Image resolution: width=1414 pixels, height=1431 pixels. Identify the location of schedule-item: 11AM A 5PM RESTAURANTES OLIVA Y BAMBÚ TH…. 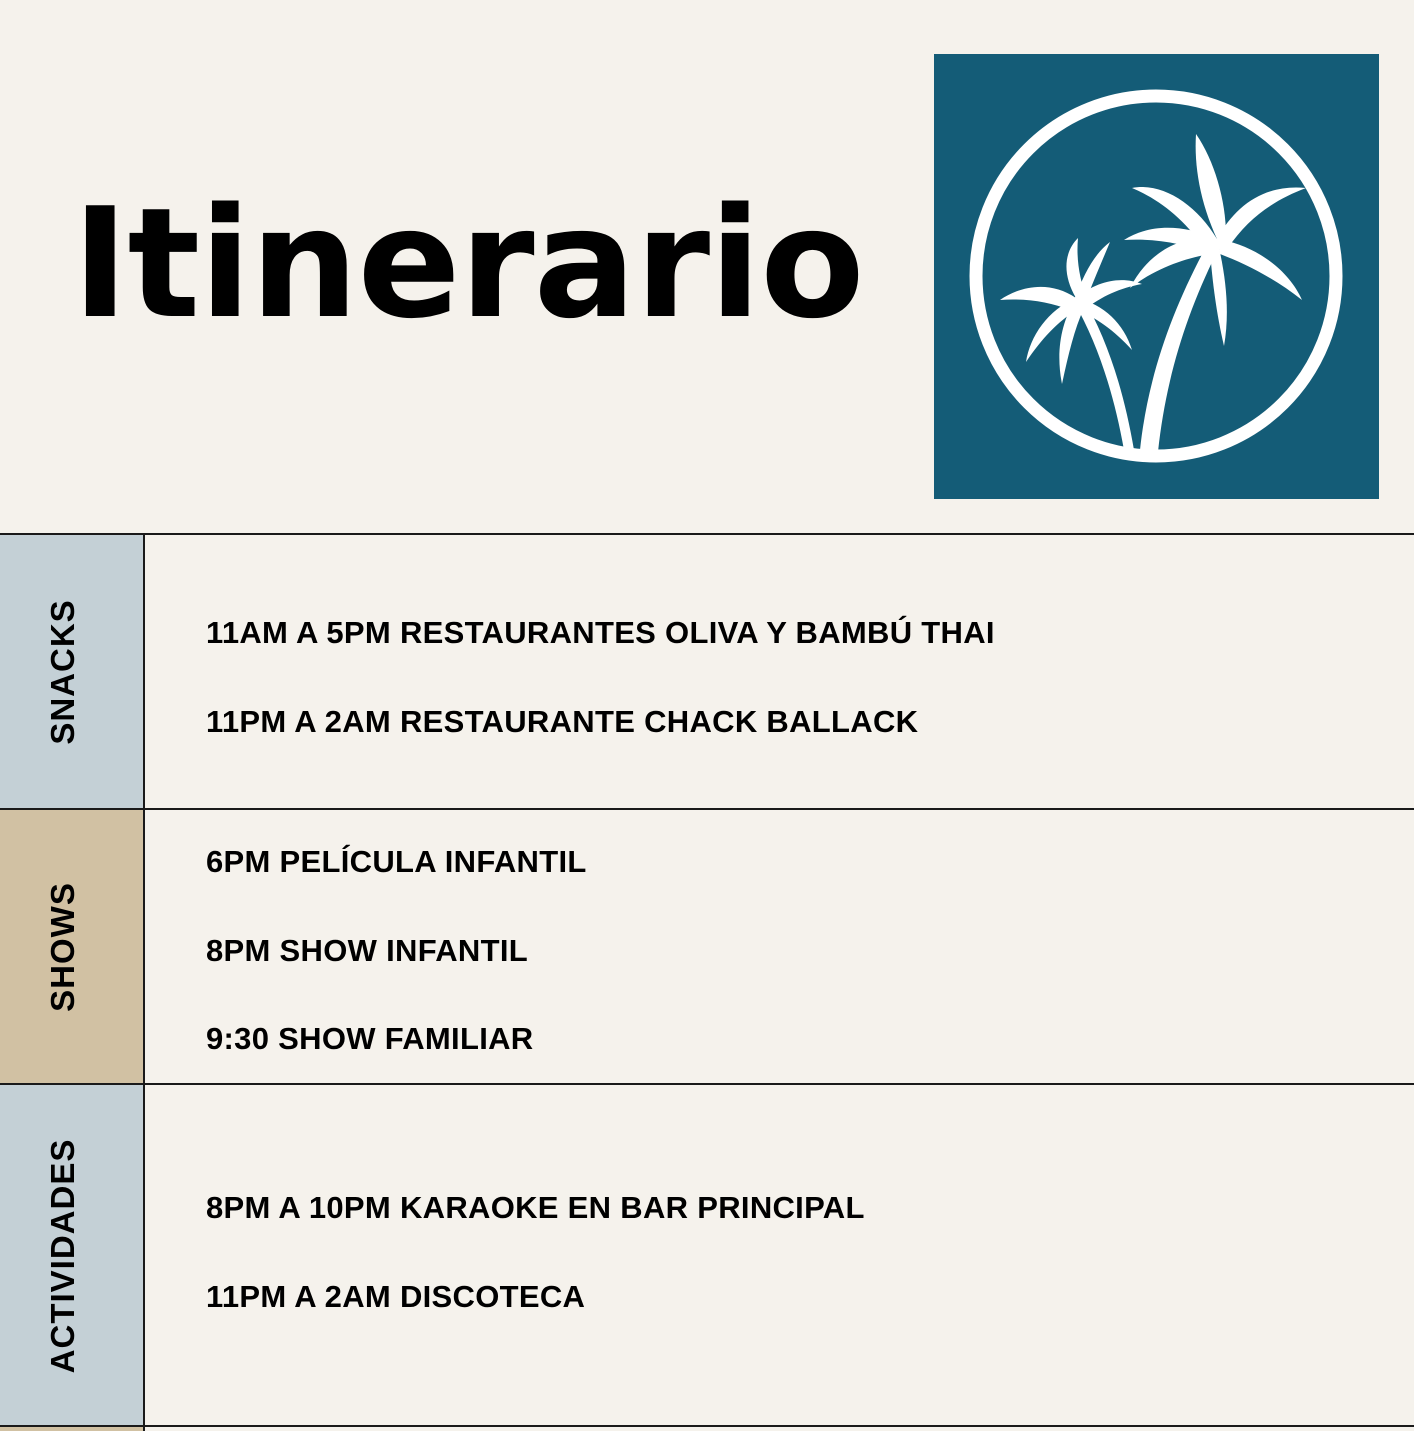
(600, 632).